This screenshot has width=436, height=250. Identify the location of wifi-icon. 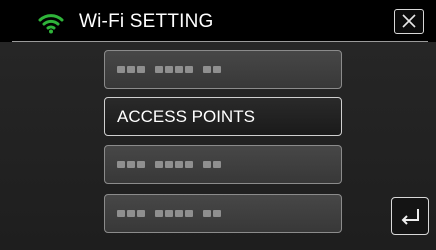
(51, 24).